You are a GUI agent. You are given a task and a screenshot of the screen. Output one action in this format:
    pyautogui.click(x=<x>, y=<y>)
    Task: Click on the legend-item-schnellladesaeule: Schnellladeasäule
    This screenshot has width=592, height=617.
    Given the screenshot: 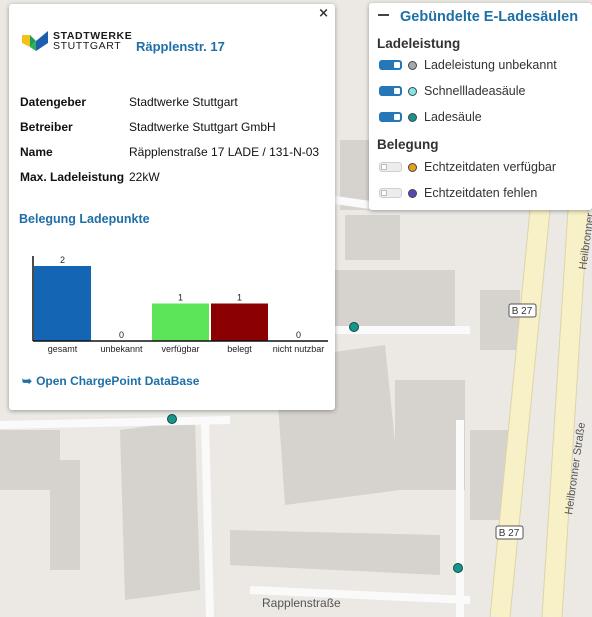 What is the action you would take?
    pyautogui.click(x=452, y=91)
    